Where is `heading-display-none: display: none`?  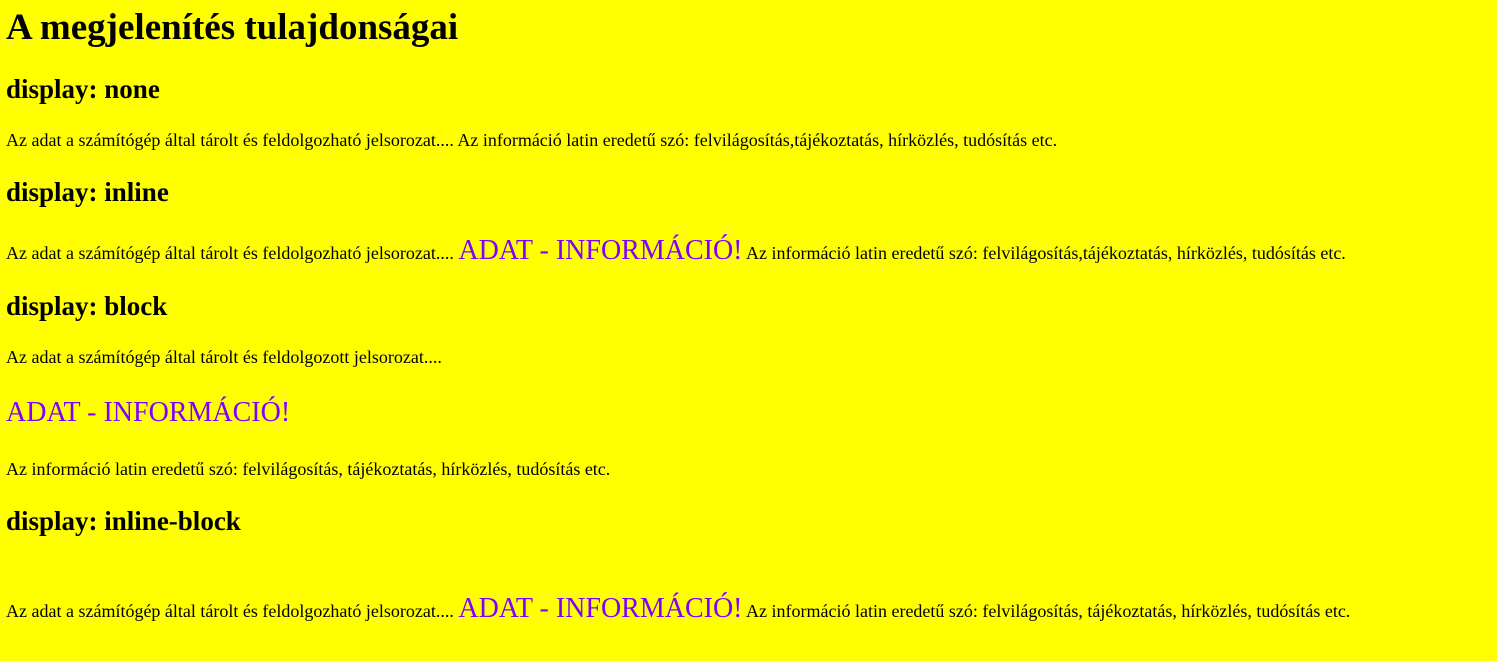
heading-display-none: display: none is located at coordinates (83, 89).